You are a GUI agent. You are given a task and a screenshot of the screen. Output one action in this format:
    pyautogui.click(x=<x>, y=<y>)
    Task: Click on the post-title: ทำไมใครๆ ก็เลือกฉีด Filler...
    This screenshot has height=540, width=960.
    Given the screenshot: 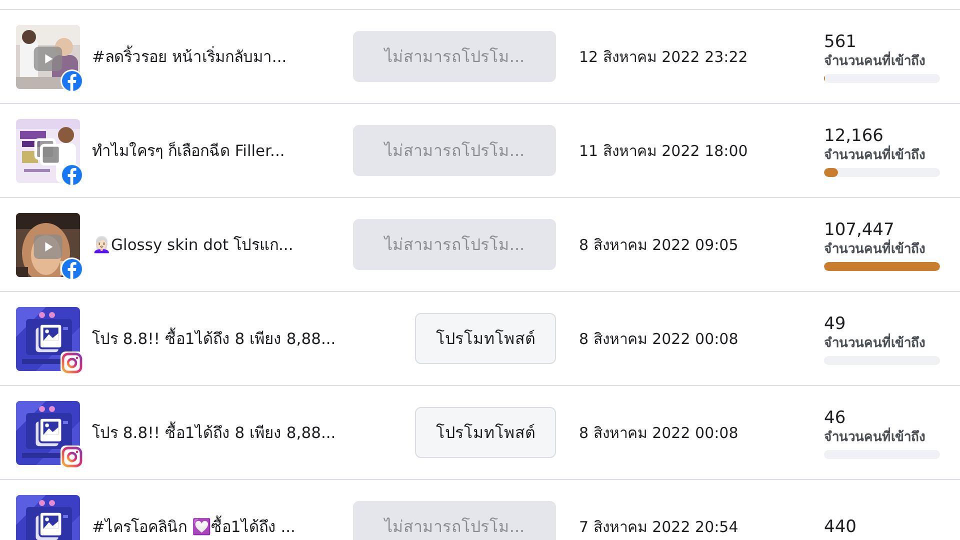 What is the action you would take?
    pyautogui.click(x=216, y=151)
    